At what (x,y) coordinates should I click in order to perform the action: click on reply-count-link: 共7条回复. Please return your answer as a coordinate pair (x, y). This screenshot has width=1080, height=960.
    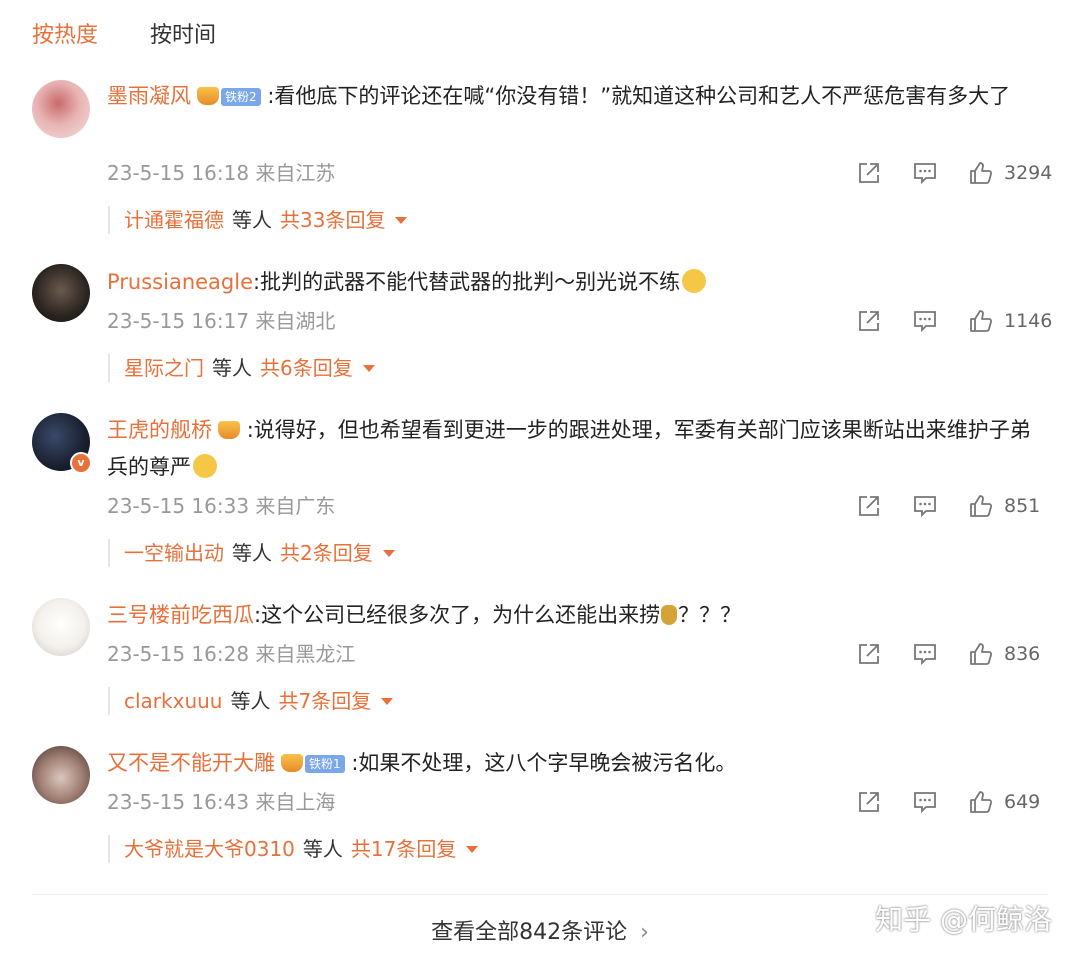
    Looking at the image, I should click on (324, 701).